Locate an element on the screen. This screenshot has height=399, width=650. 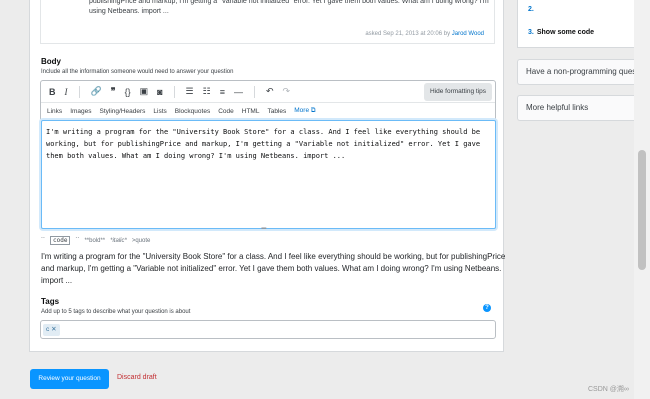
scrollbar-thumb is located at coordinates (642, 210).